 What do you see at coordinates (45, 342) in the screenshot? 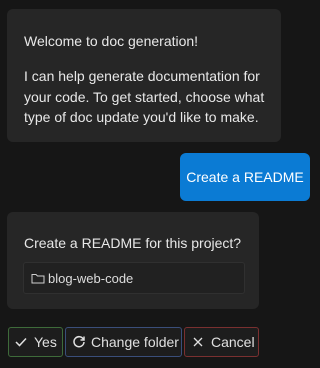
I see `yes-label: Yes` at bounding box center [45, 342].